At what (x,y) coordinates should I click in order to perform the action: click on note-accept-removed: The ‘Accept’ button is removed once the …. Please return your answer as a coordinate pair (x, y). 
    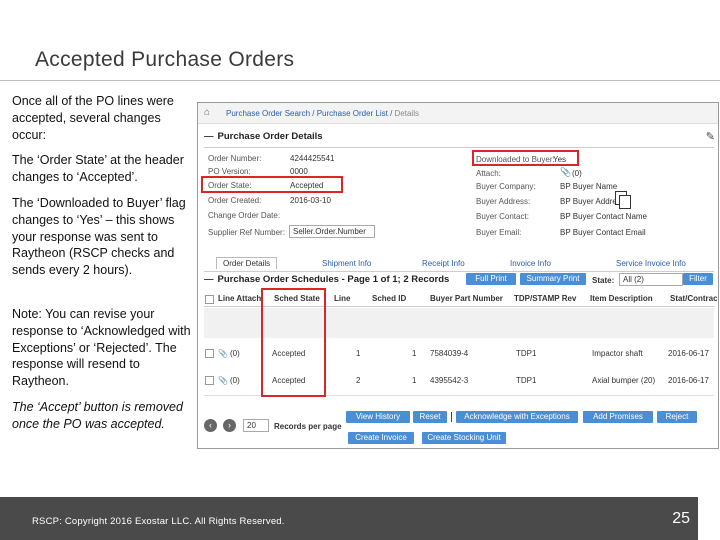
    Looking at the image, I should click on (97, 415).